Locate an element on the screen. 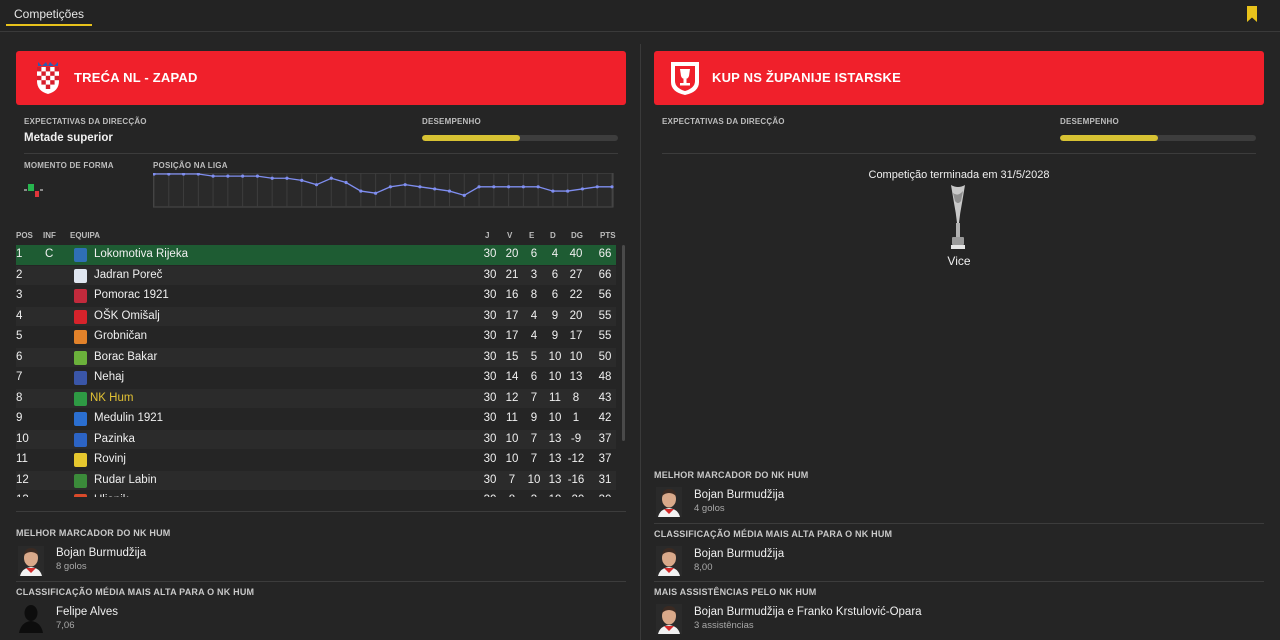  bookmark-icon is located at coordinates (1252, 14).